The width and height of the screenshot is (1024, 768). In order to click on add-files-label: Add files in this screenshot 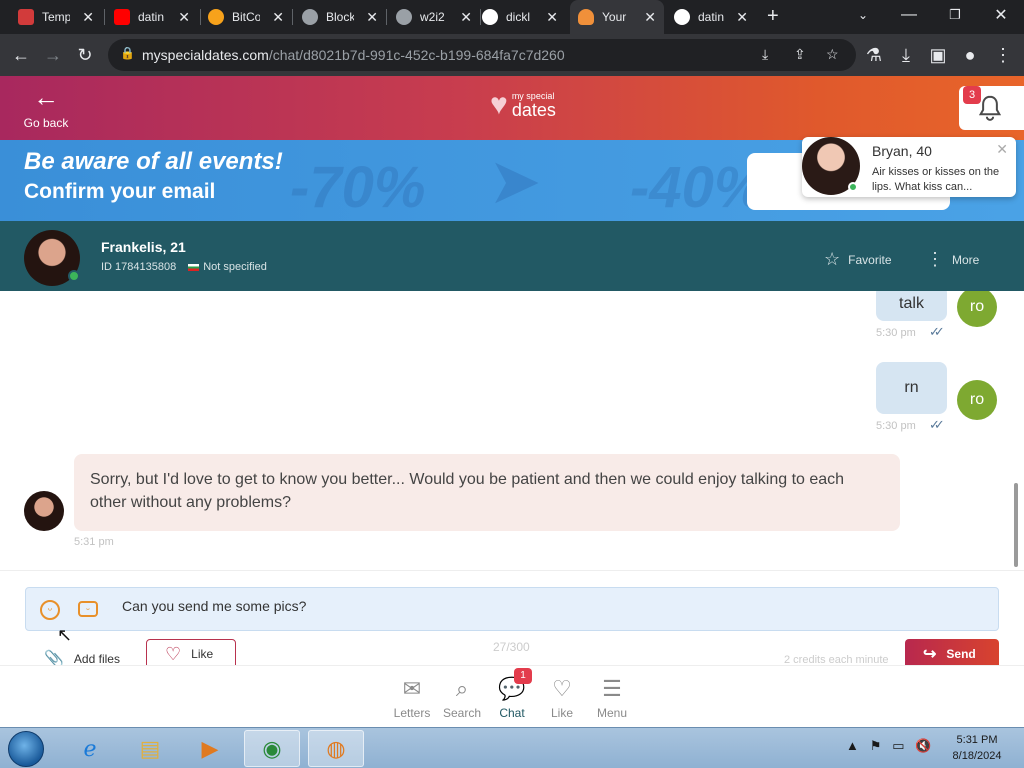, I will do `click(96, 659)`.